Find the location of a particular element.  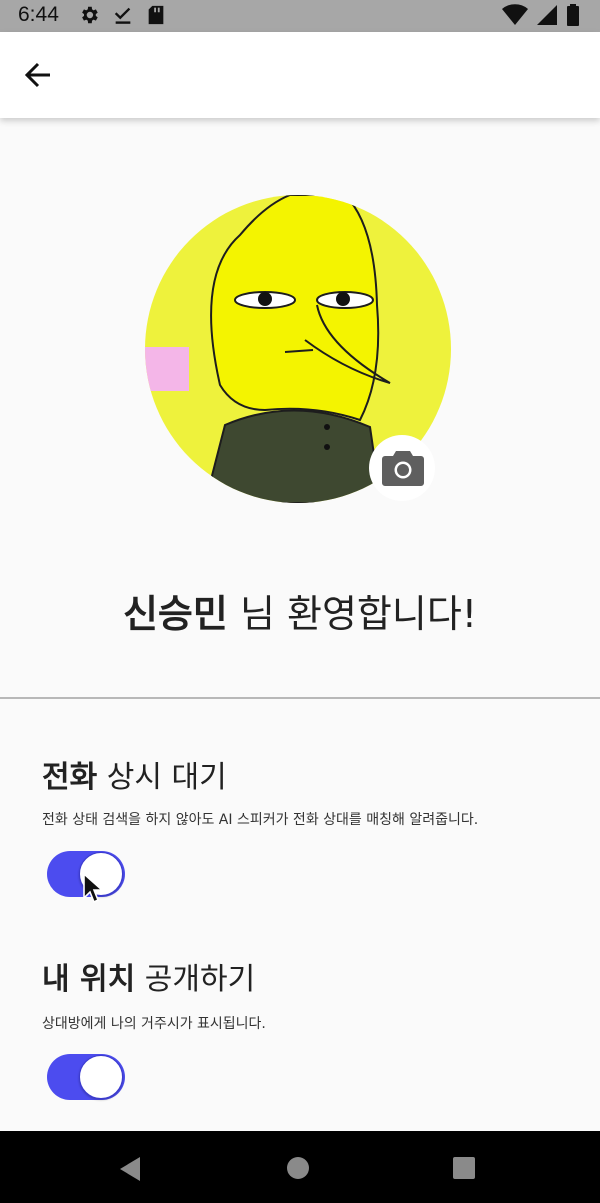

status-time: 6:44 is located at coordinates (38, 14).